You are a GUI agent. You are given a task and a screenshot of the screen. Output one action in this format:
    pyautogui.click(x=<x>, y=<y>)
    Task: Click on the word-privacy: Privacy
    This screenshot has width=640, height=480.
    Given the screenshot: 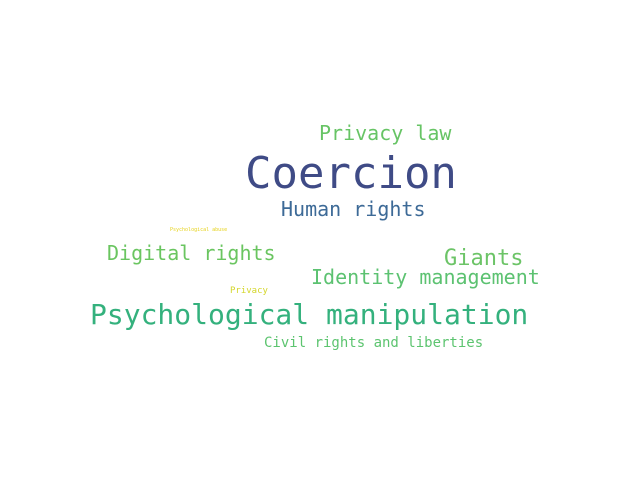 What is the action you would take?
    pyautogui.click(x=249, y=291)
    